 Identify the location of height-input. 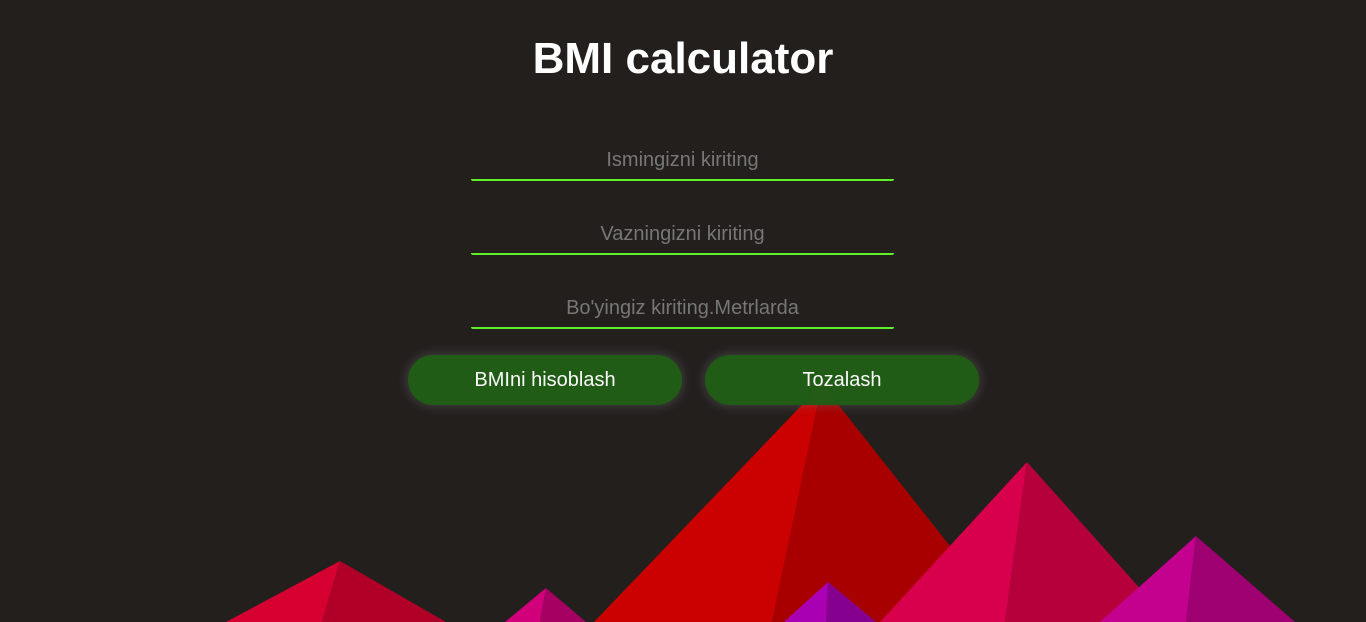
(682, 309).